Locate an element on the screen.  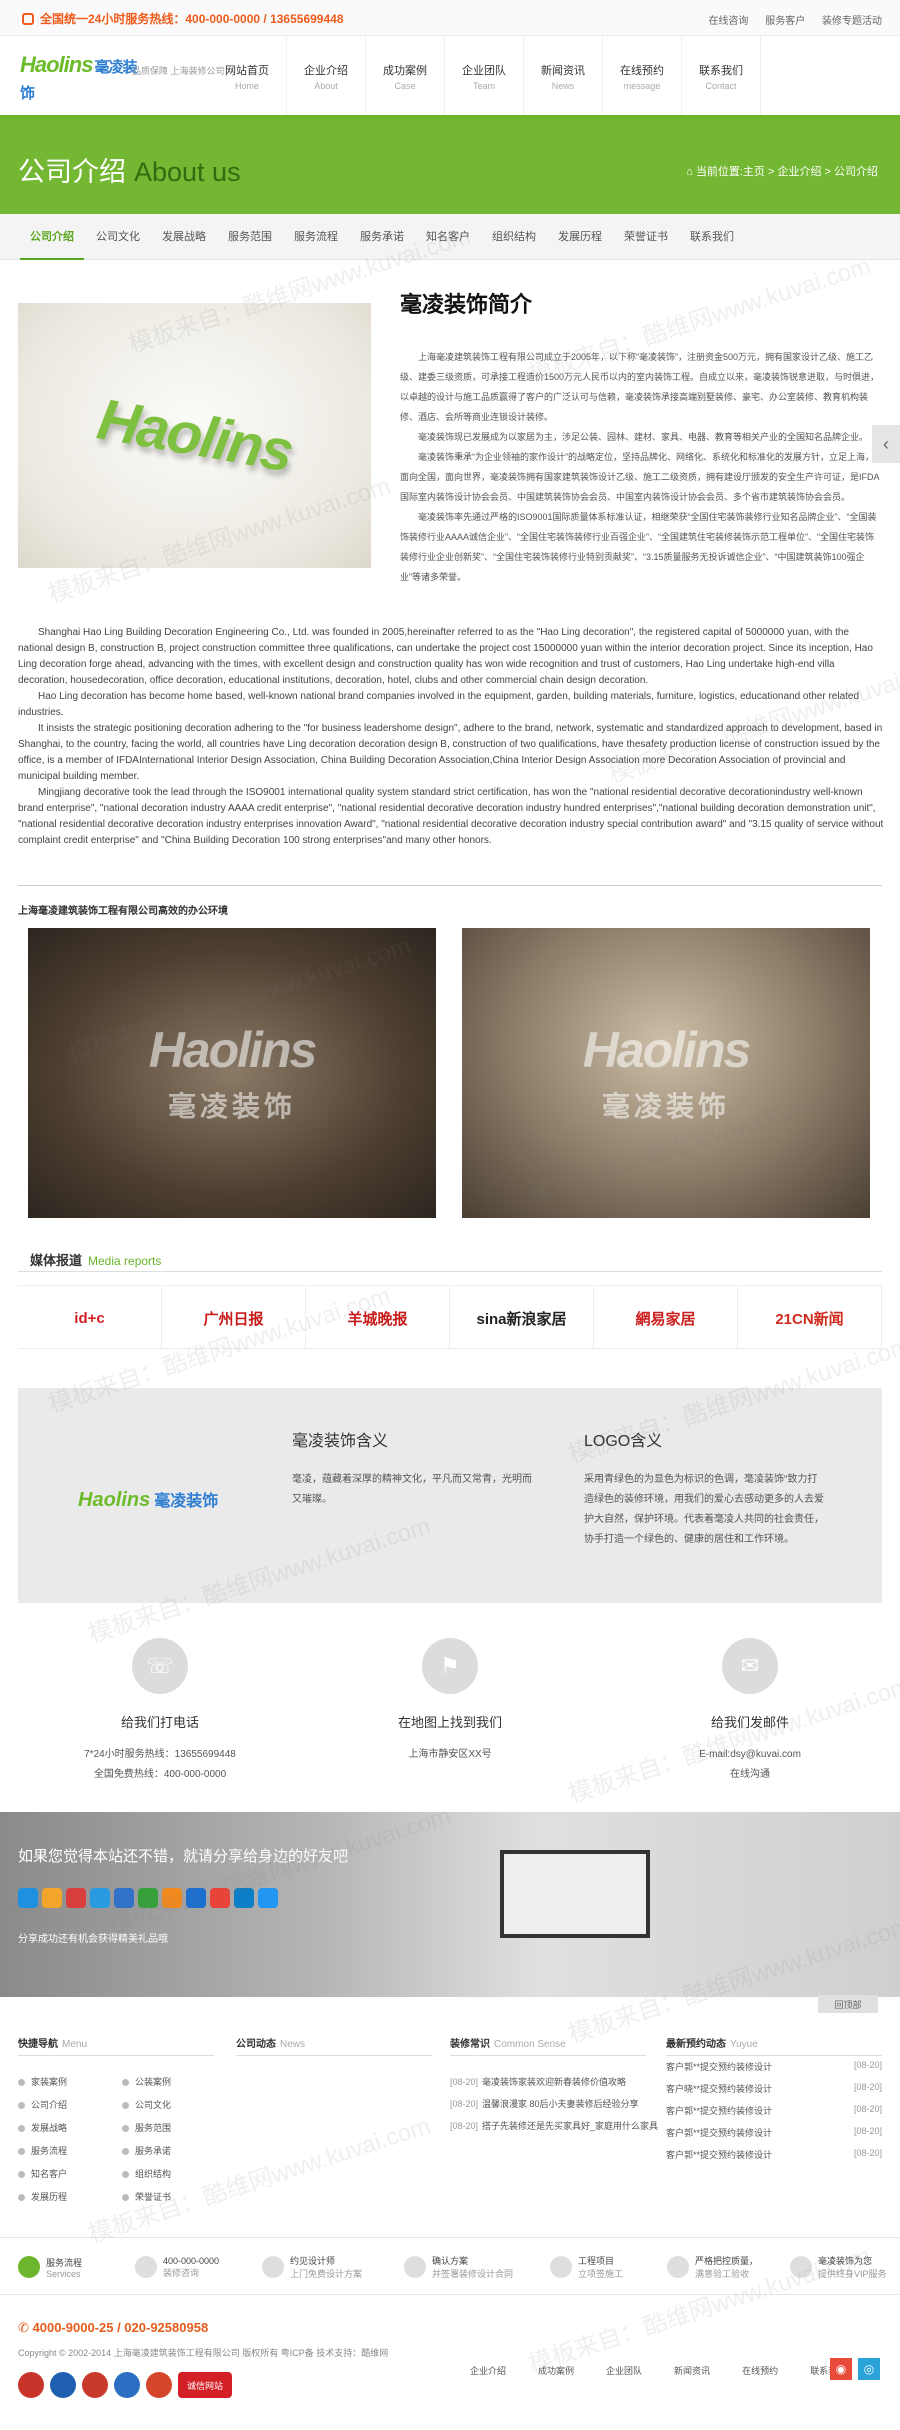
bottom-nav-item: 在线预约 is located at coordinates (760, 2370).